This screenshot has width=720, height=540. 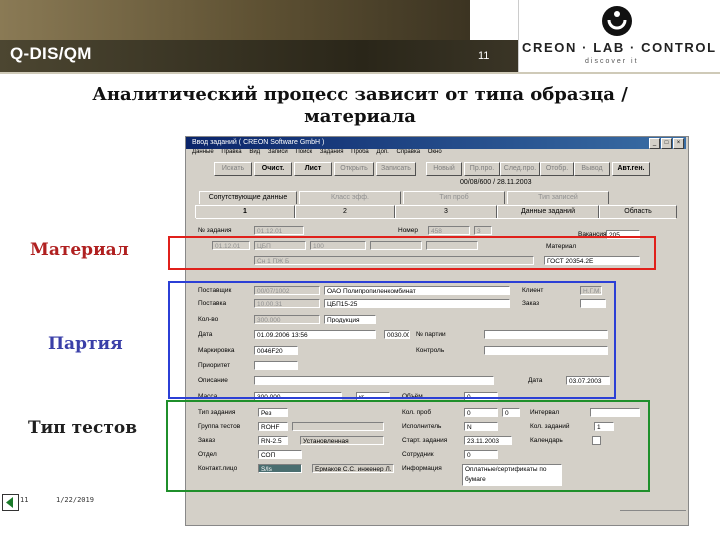 I want to click on next-sample-button: След.про., so click(x=520, y=169).